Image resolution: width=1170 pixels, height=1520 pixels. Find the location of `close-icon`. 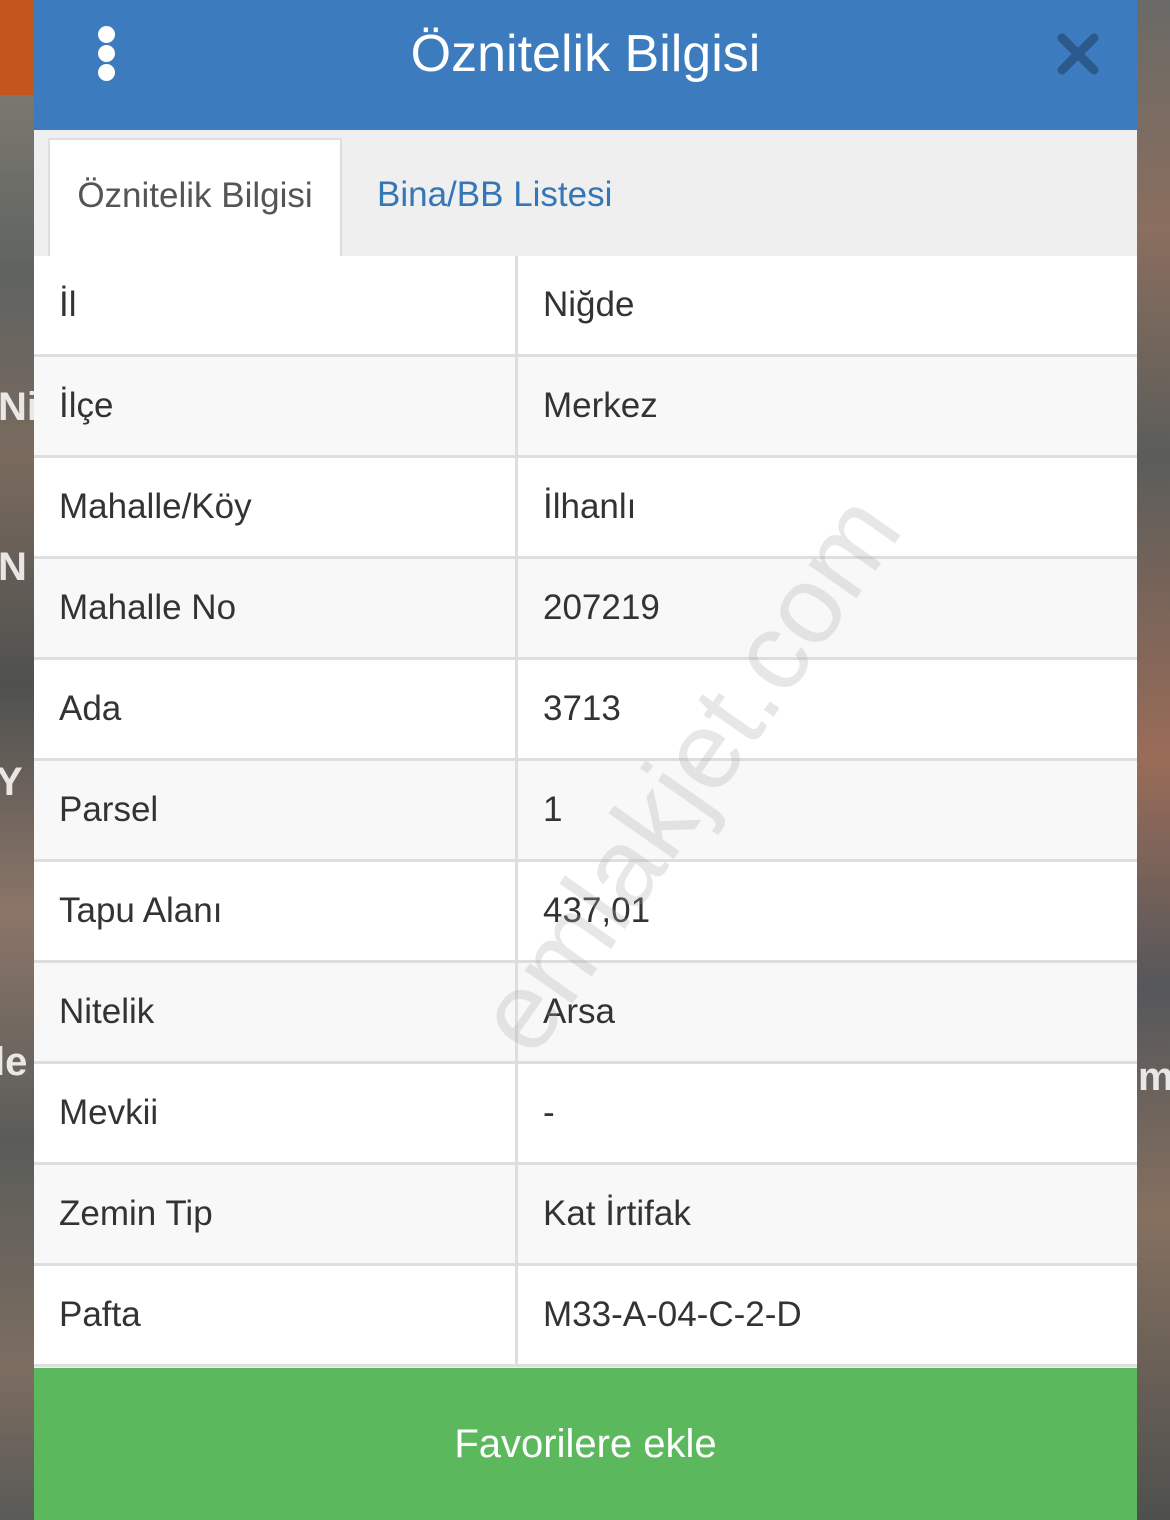

close-icon is located at coordinates (1078, 54).